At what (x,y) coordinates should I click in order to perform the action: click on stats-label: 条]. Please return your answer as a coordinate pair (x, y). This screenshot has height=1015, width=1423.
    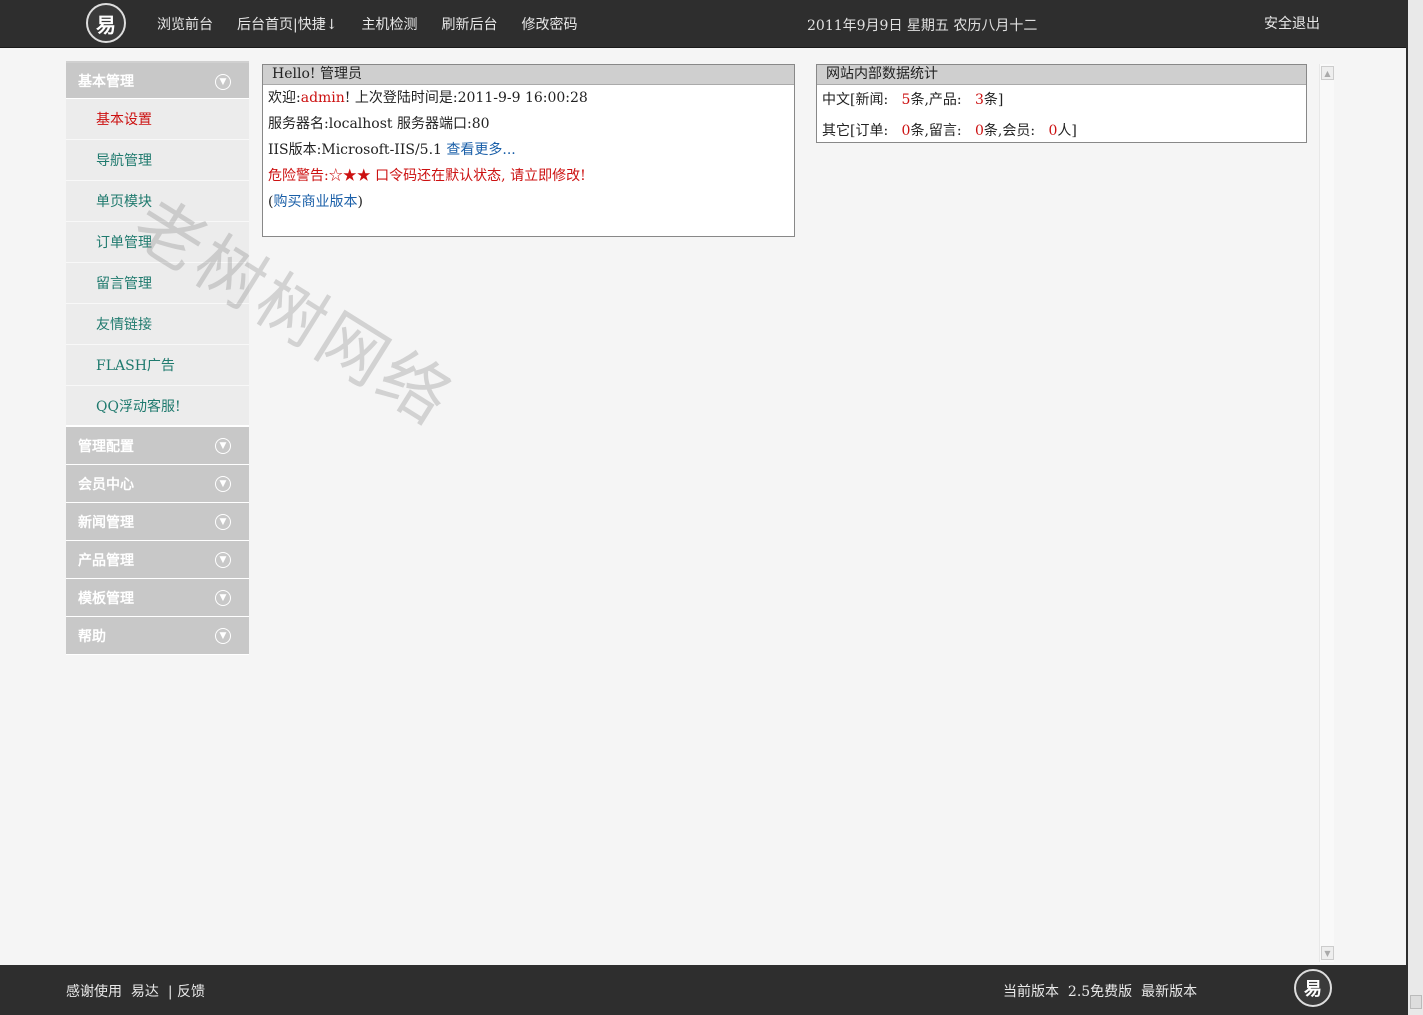
    Looking at the image, I should click on (993, 100).